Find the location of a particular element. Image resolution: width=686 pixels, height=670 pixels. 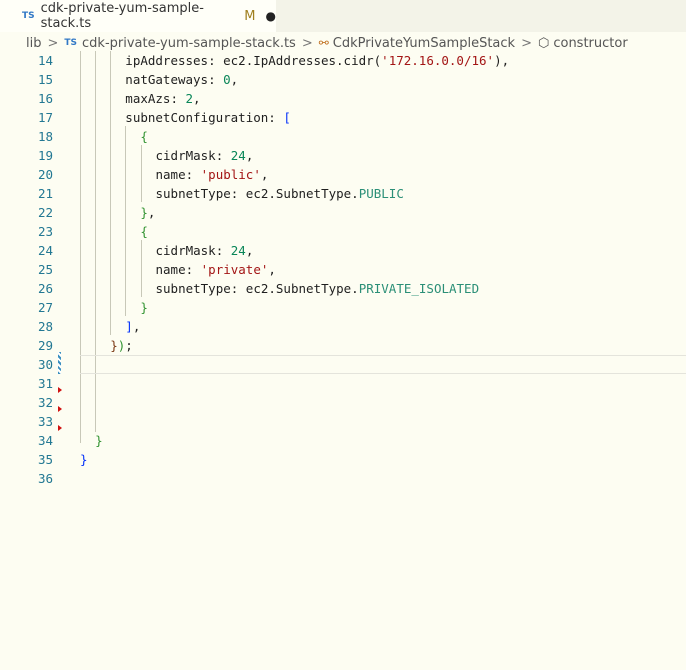

code-token: name: is located at coordinates (178, 269).